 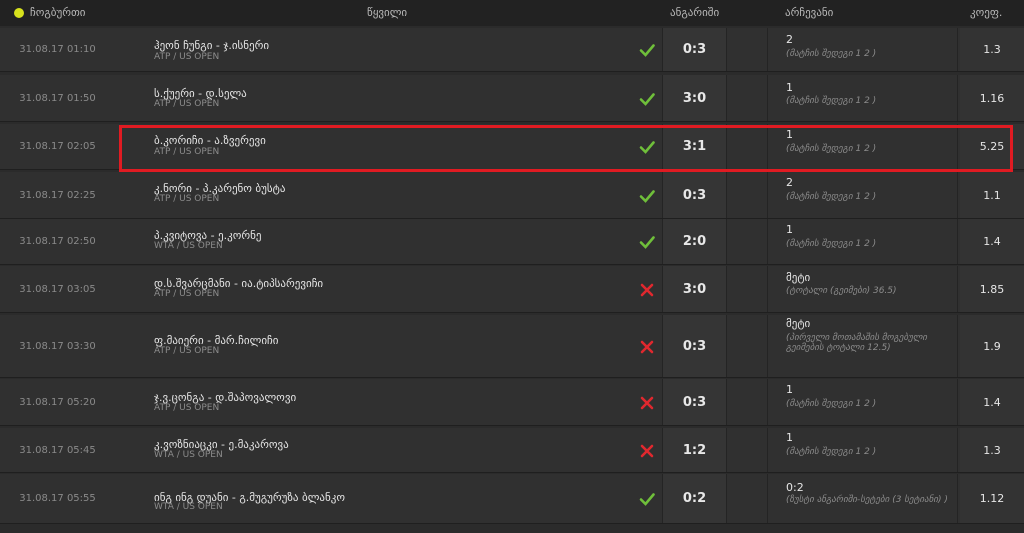 I want to click on event-cell: ბ.კორიჩი - ა.ზვერევი ATP / US OPEN, so click(x=388, y=146).